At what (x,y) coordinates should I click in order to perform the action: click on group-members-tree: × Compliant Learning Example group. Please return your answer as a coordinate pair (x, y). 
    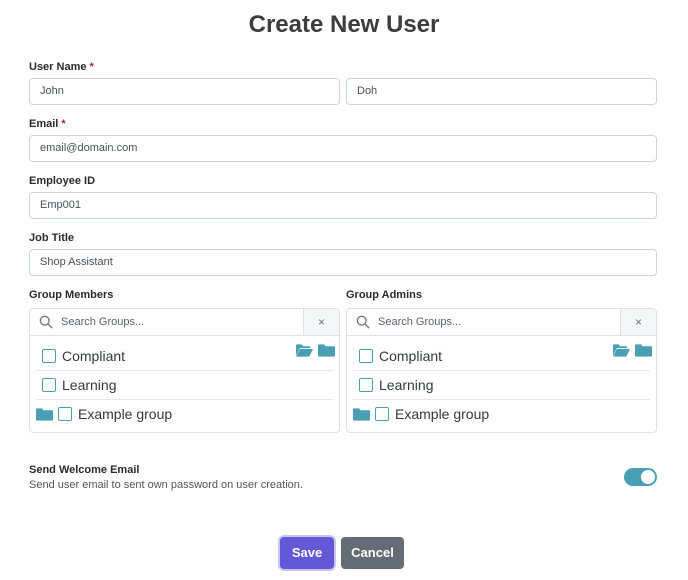
    Looking at the image, I should click on (184, 370).